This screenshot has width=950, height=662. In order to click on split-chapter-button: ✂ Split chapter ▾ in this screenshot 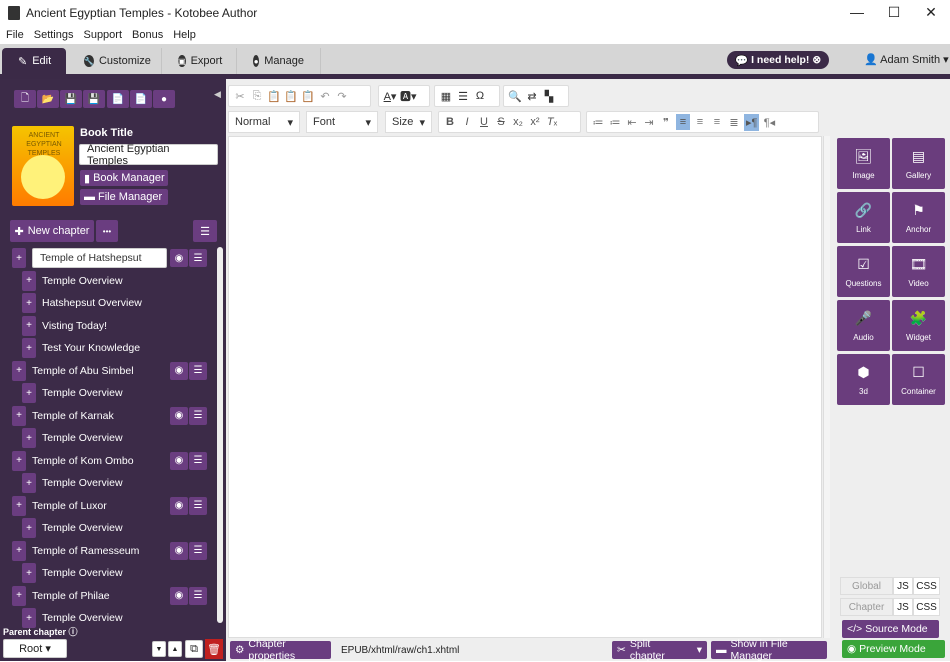, I will do `click(659, 650)`.